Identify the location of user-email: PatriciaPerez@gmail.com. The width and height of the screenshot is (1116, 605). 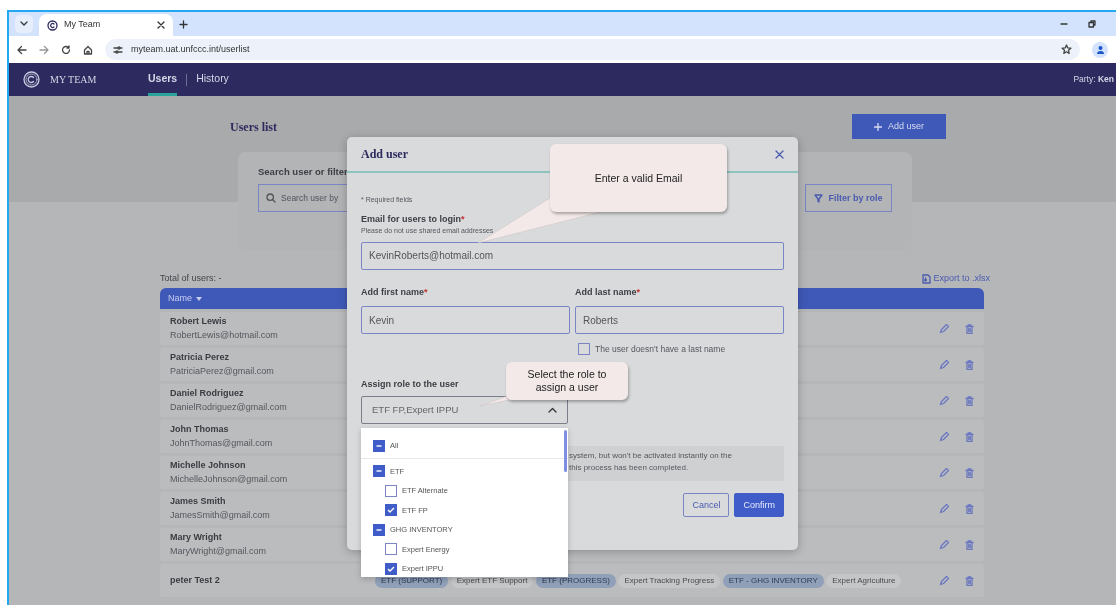
(222, 371).